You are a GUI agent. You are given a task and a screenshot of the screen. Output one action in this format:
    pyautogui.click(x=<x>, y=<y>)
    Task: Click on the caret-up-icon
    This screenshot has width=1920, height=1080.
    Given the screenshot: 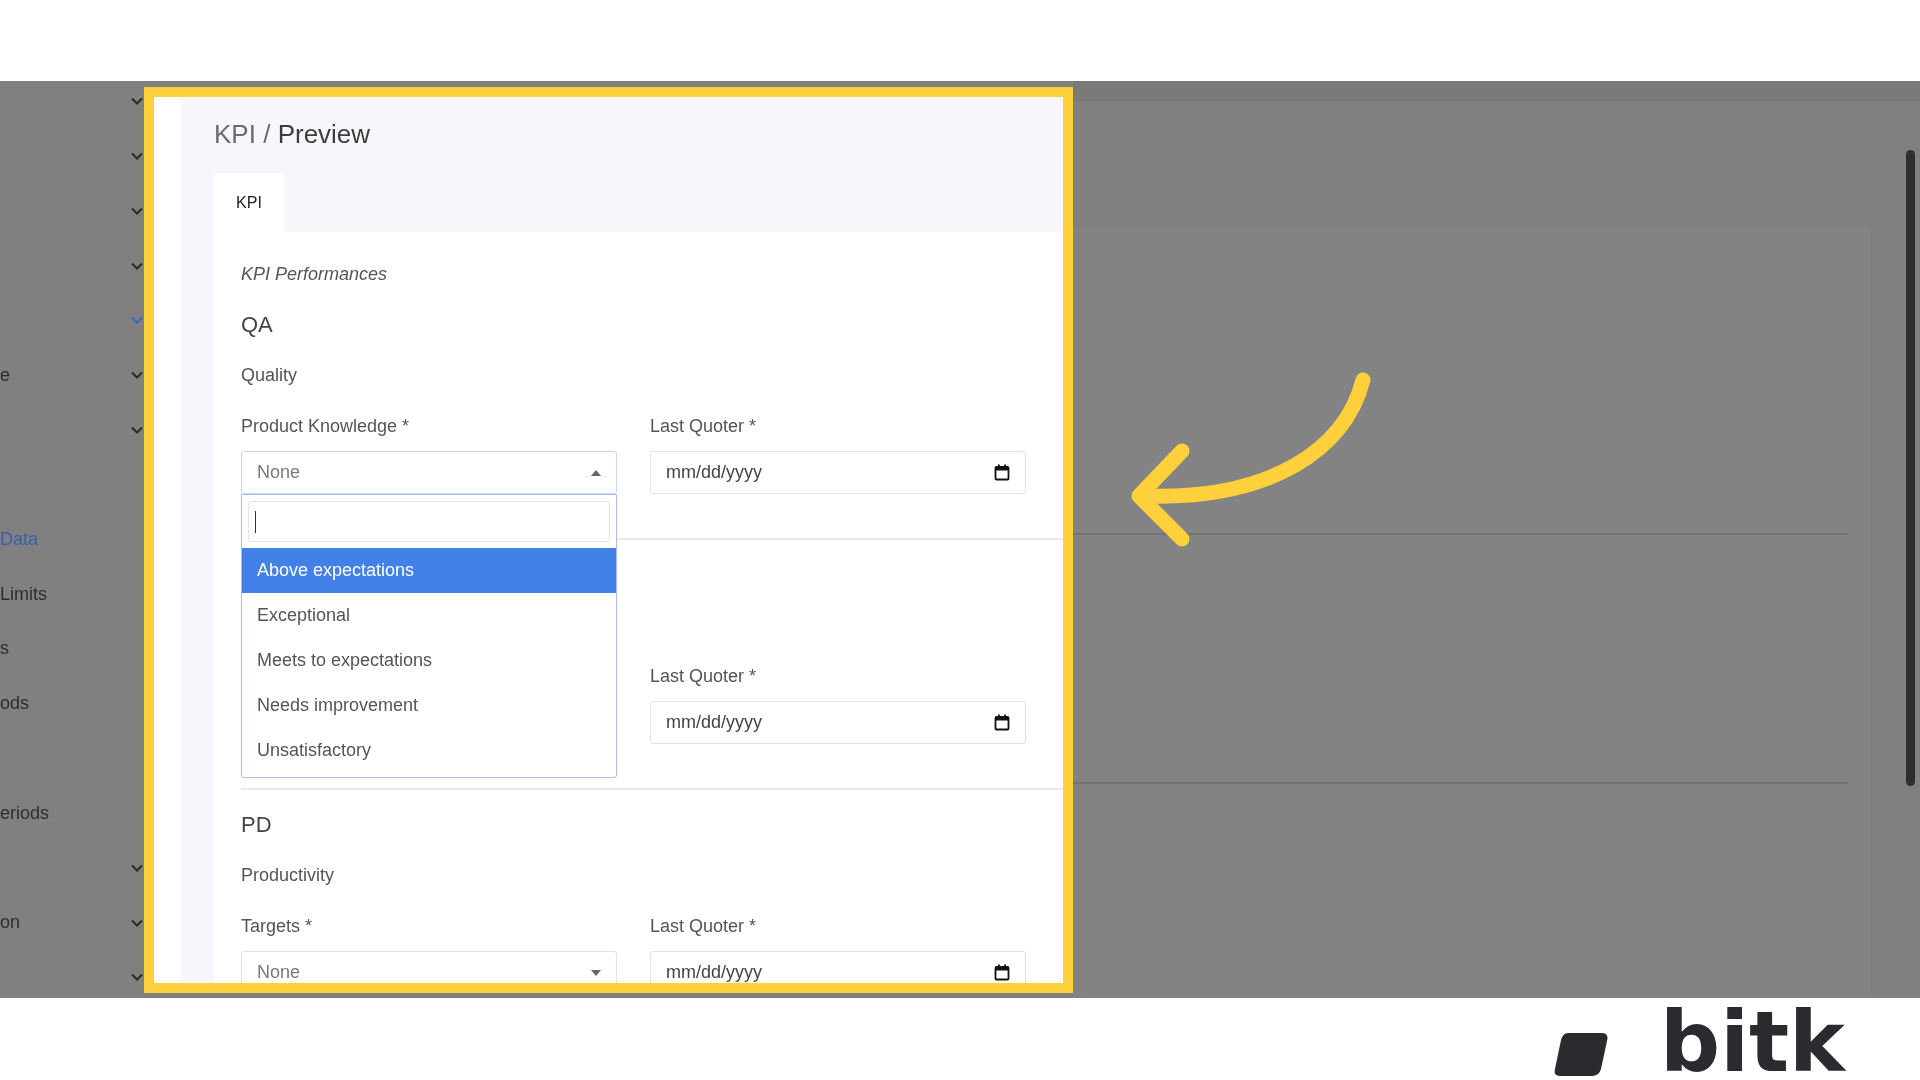 What is the action you would take?
    pyautogui.click(x=596, y=472)
    